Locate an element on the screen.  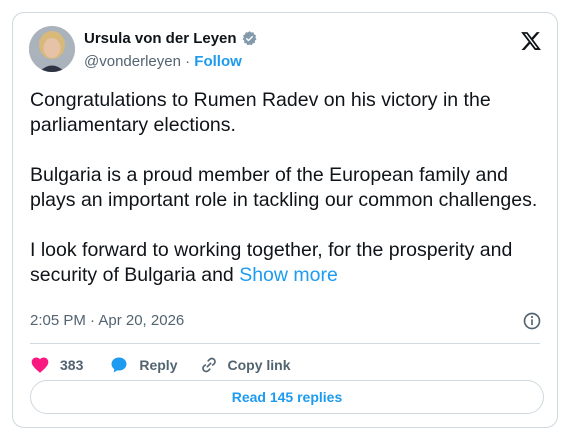
read-replies-label: Read 145 replies is located at coordinates (287, 397).